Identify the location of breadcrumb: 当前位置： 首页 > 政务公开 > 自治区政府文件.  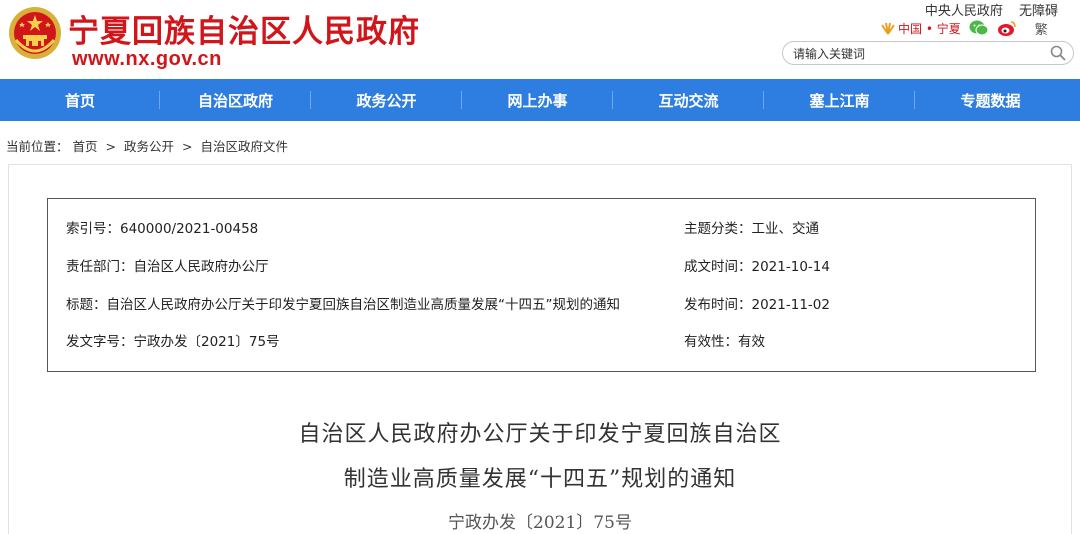
(147, 145).